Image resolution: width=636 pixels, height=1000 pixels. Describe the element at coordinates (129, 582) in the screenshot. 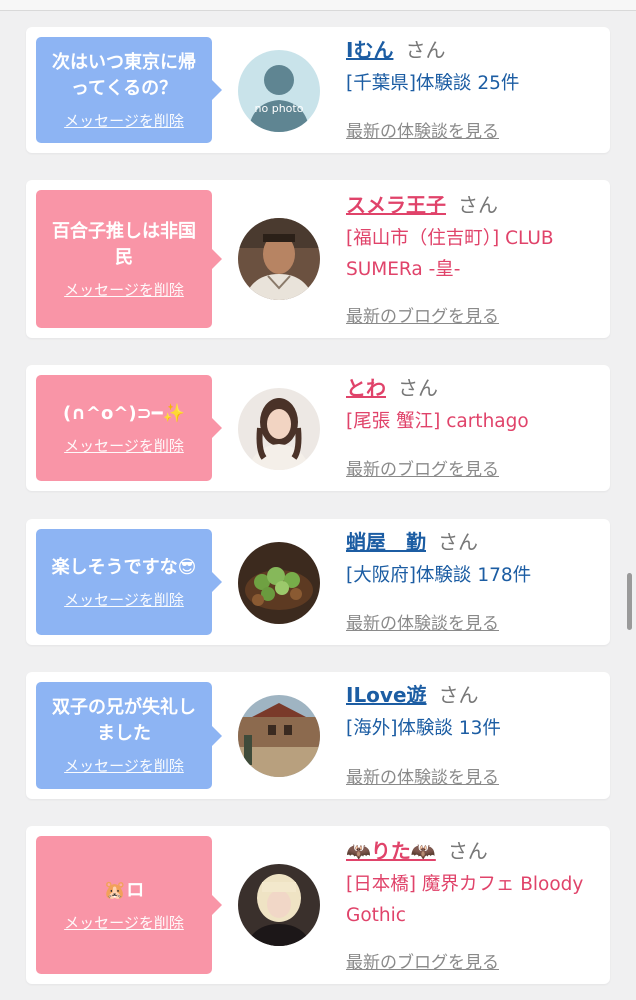

I see `message-bubble: 楽しそうですな😎 メッセージを削除` at that location.